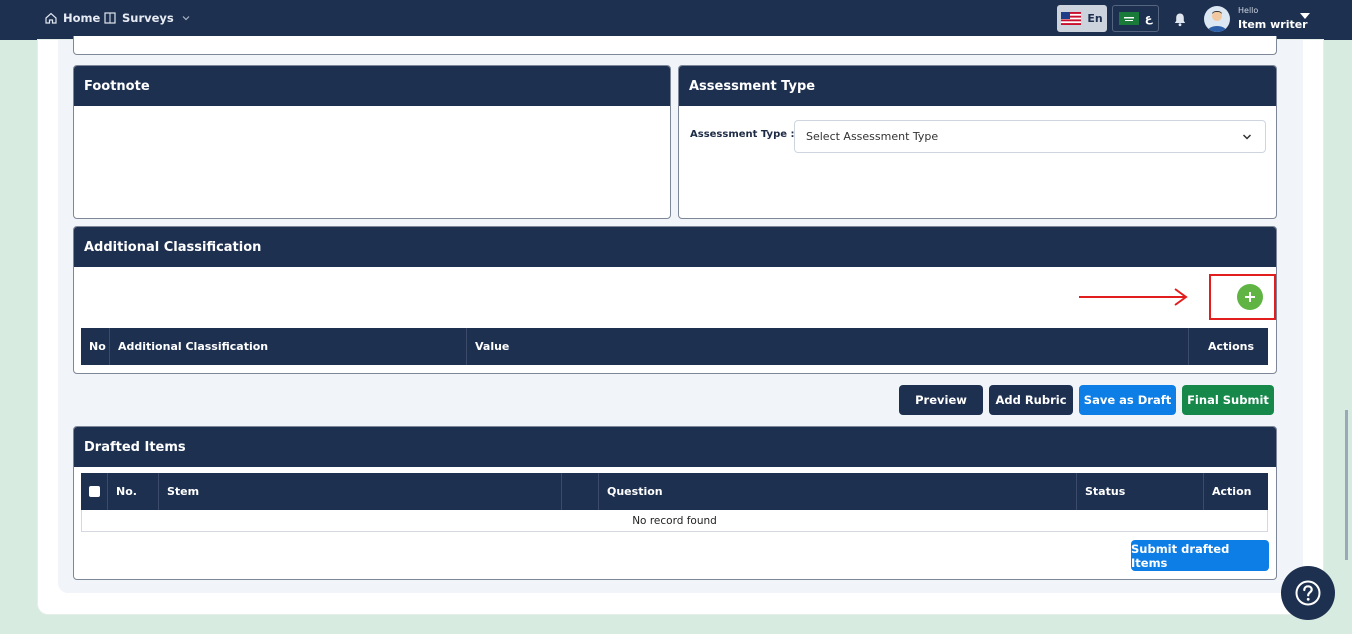 Image resolution: width=1352 pixels, height=634 pixels. I want to click on nav-surveys: Surveys, so click(148, 18).